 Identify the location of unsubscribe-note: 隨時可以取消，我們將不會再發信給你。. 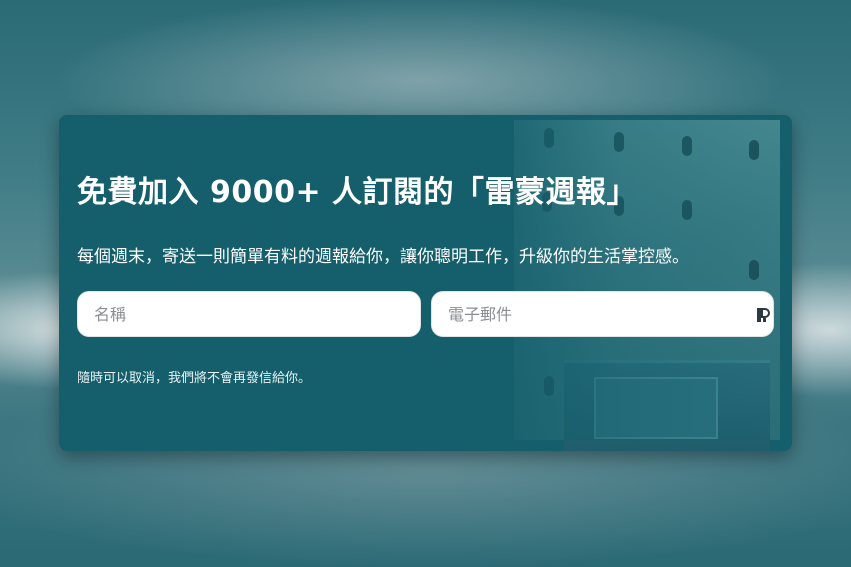
(194, 378).